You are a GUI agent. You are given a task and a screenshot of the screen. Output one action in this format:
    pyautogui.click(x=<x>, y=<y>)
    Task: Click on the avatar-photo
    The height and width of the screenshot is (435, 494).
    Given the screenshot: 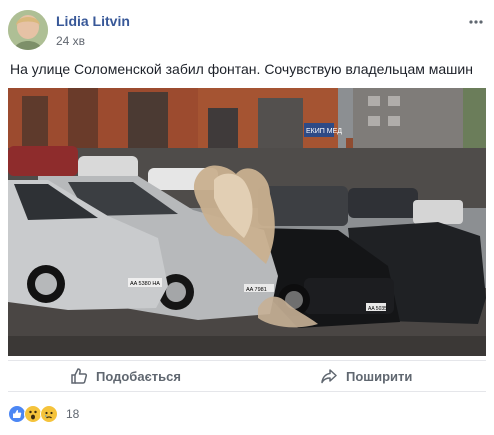 What is the action you would take?
    pyautogui.click(x=28, y=30)
    